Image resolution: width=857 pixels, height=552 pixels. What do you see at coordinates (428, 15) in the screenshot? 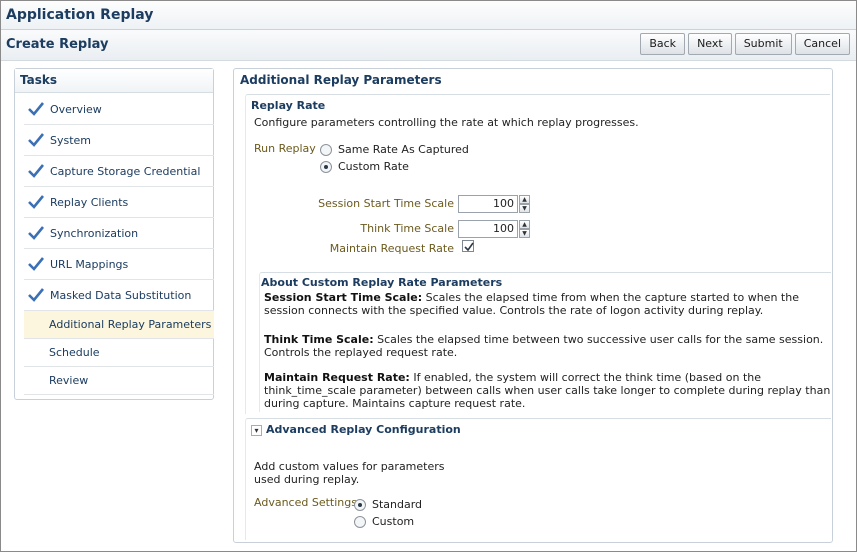
I see `app-header: Application Replay` at bounding box center [428, 15].